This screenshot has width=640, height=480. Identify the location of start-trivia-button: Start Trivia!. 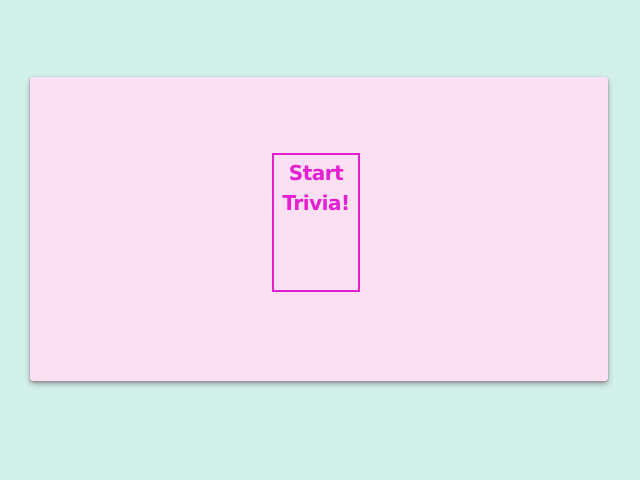
(316, 222).